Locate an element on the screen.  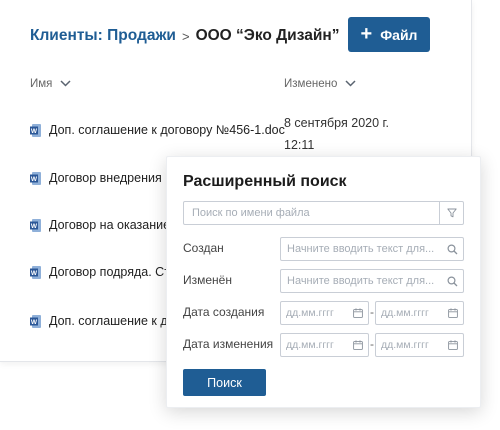
created-field is located at coordinates (372, 249).